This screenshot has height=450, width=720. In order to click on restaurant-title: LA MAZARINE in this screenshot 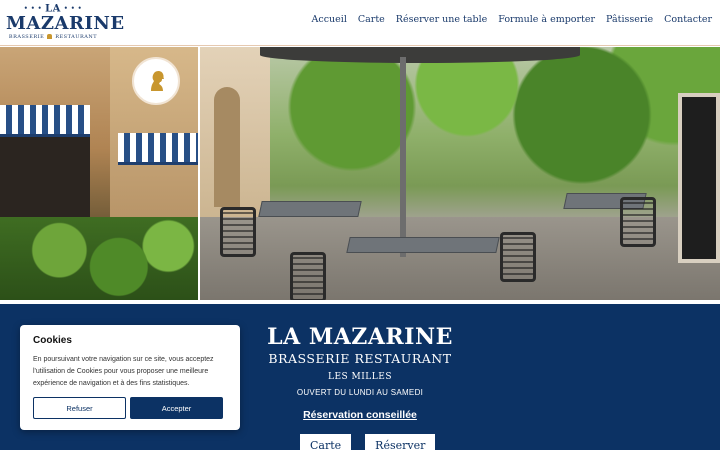, I will do `click(360, 337)`.